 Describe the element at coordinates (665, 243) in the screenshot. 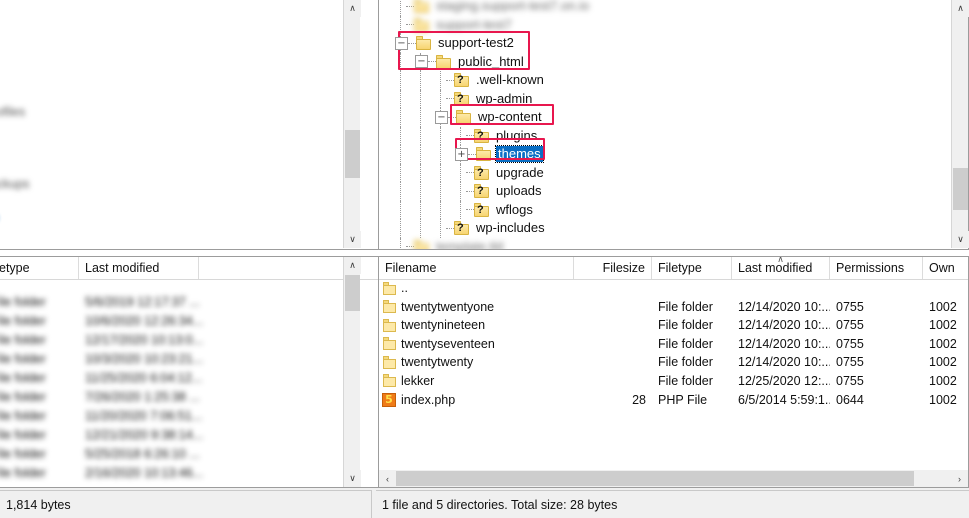

I see `tree-item: template.tld` at that location.